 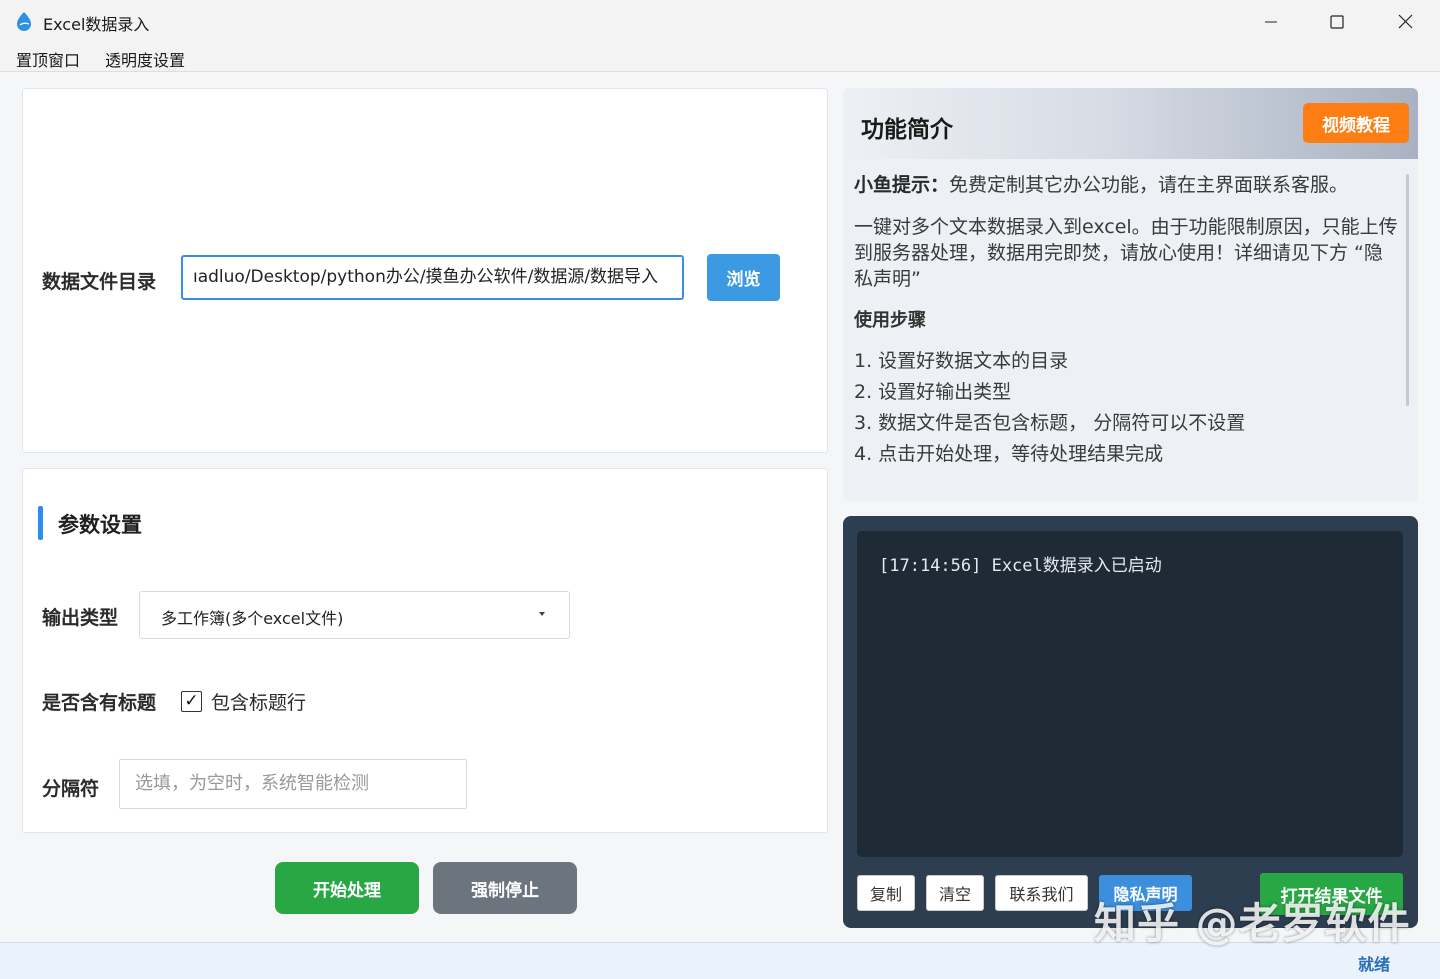 I want to click on caret-down-icon, so click(x=542, y=614).